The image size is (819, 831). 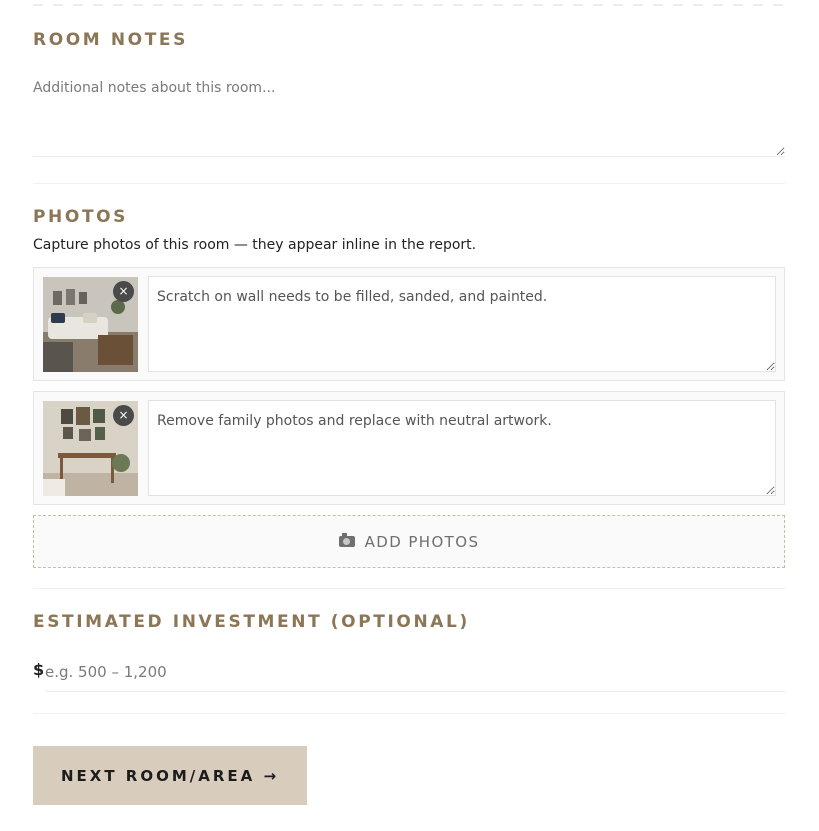 I want to click on photos-title: PHOTOS, so click(x=81, y=217).